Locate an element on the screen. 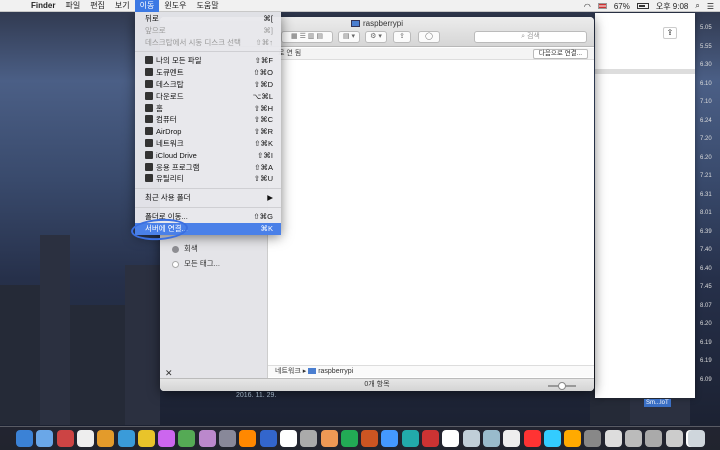 The width and height of the screenshot is (720, 450). go-menu-item: 컴퓨터 ⇧⌘C is located at coordinates (208, 120).